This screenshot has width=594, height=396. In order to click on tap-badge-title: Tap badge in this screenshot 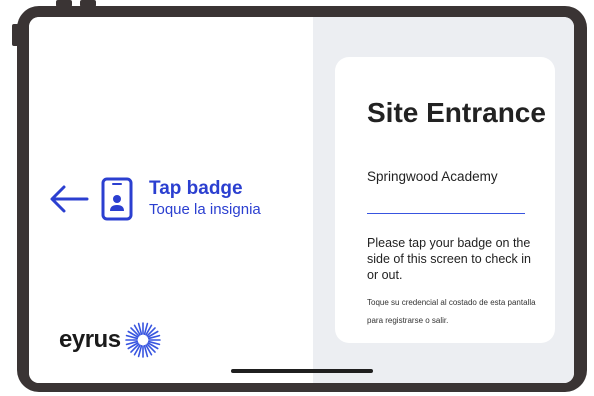, I will do `click(196, 188)`.